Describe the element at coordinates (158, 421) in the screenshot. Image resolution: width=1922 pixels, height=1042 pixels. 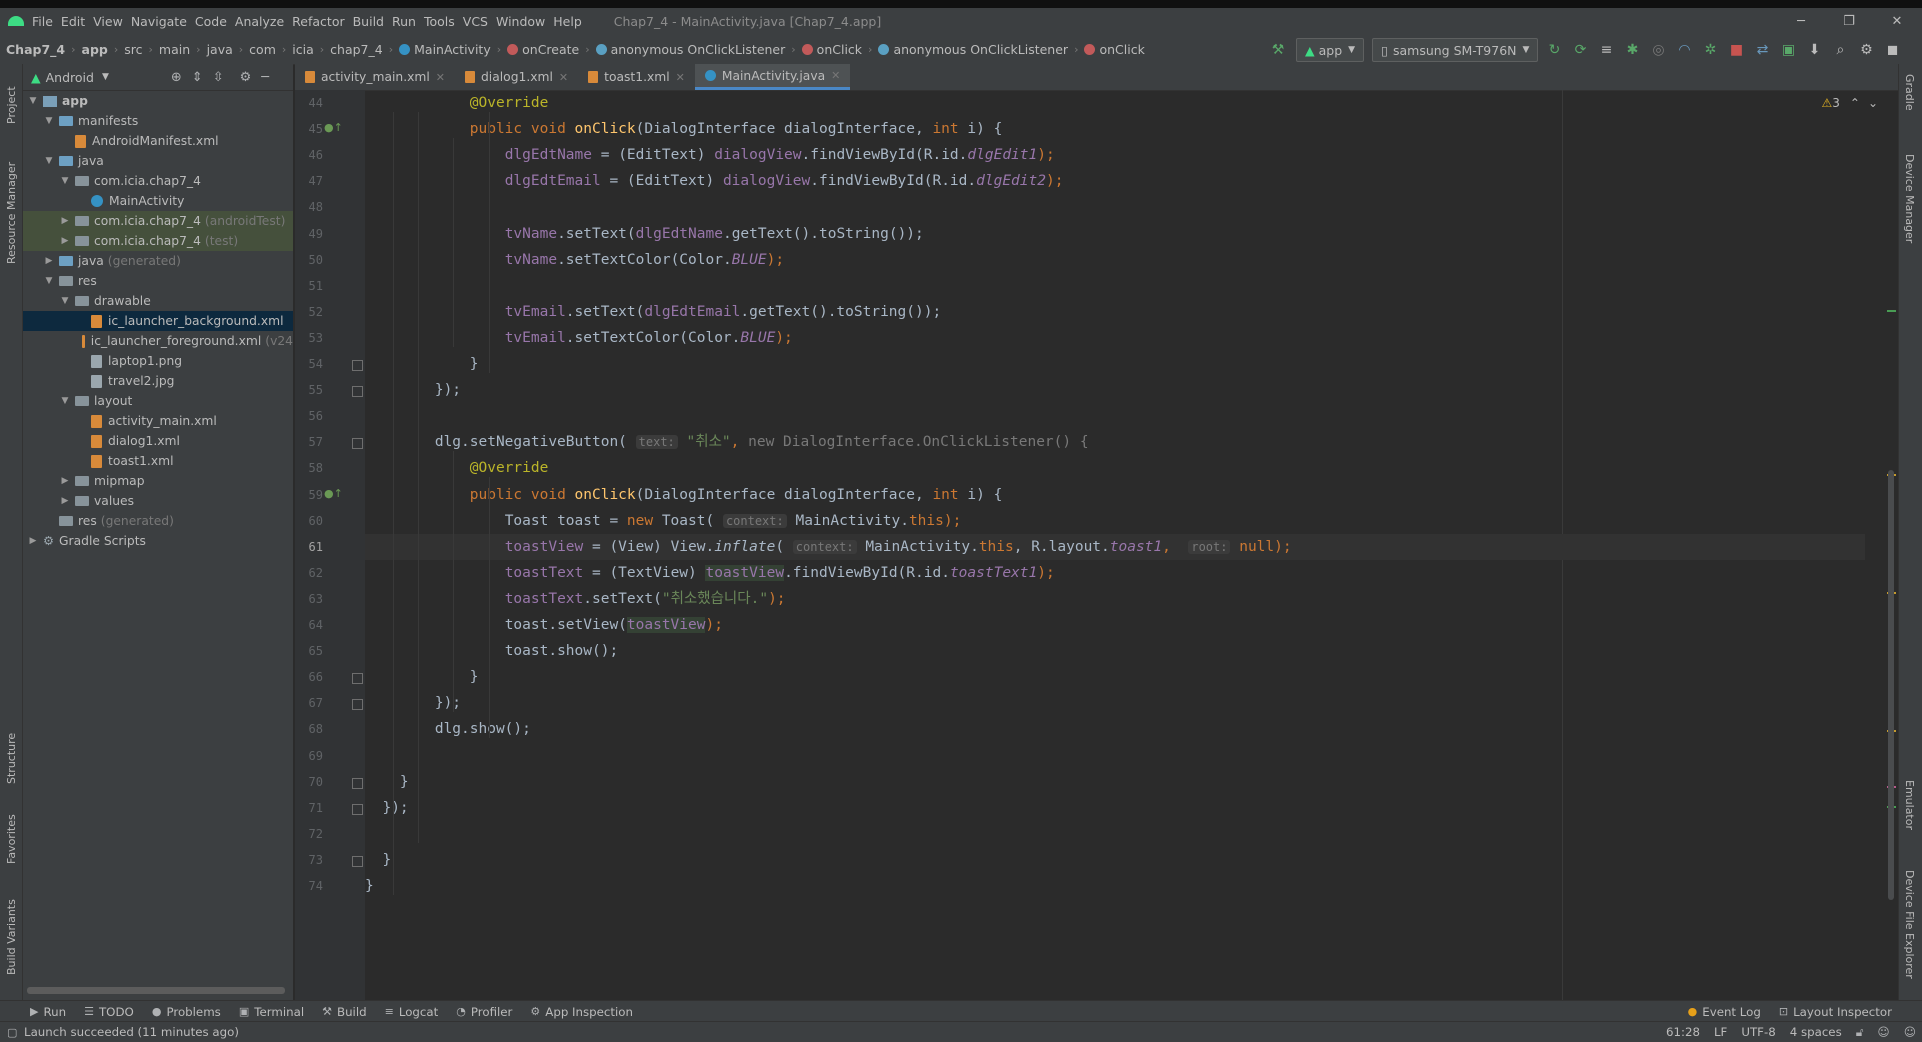
I see `tree-item: activity_main.xml` at that location.